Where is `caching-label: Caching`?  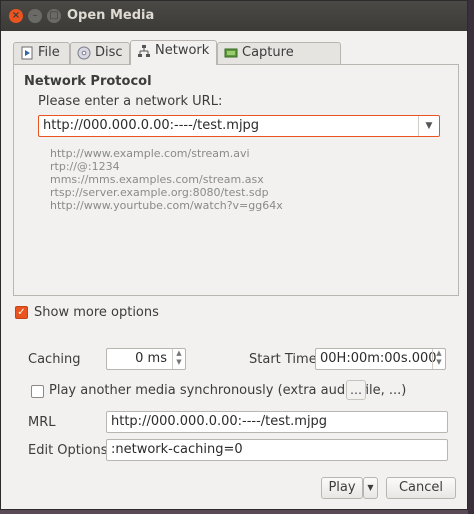 caching-label: Caching is located at coordinates (54, 359).